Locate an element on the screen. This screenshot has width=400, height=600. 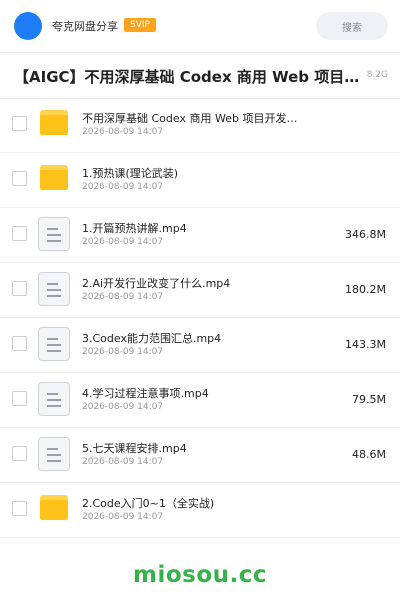
total-size: 8.2G is located at coordinates (377, 75).